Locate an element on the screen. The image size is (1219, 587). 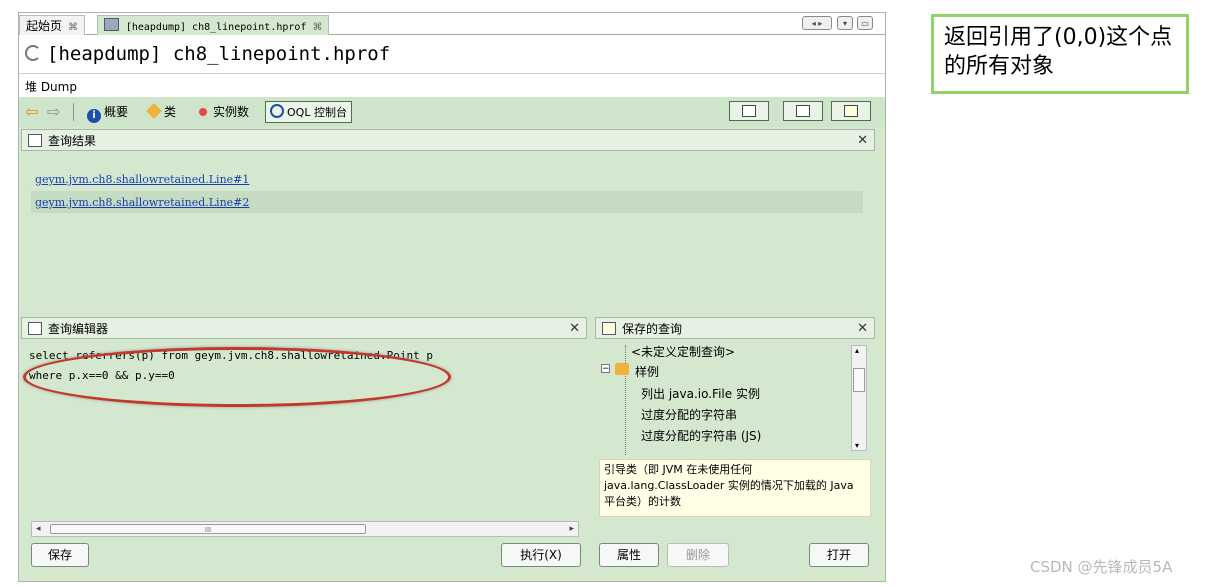
query-editor-title: 查询编辑器 is located at coordinates (78, 329).